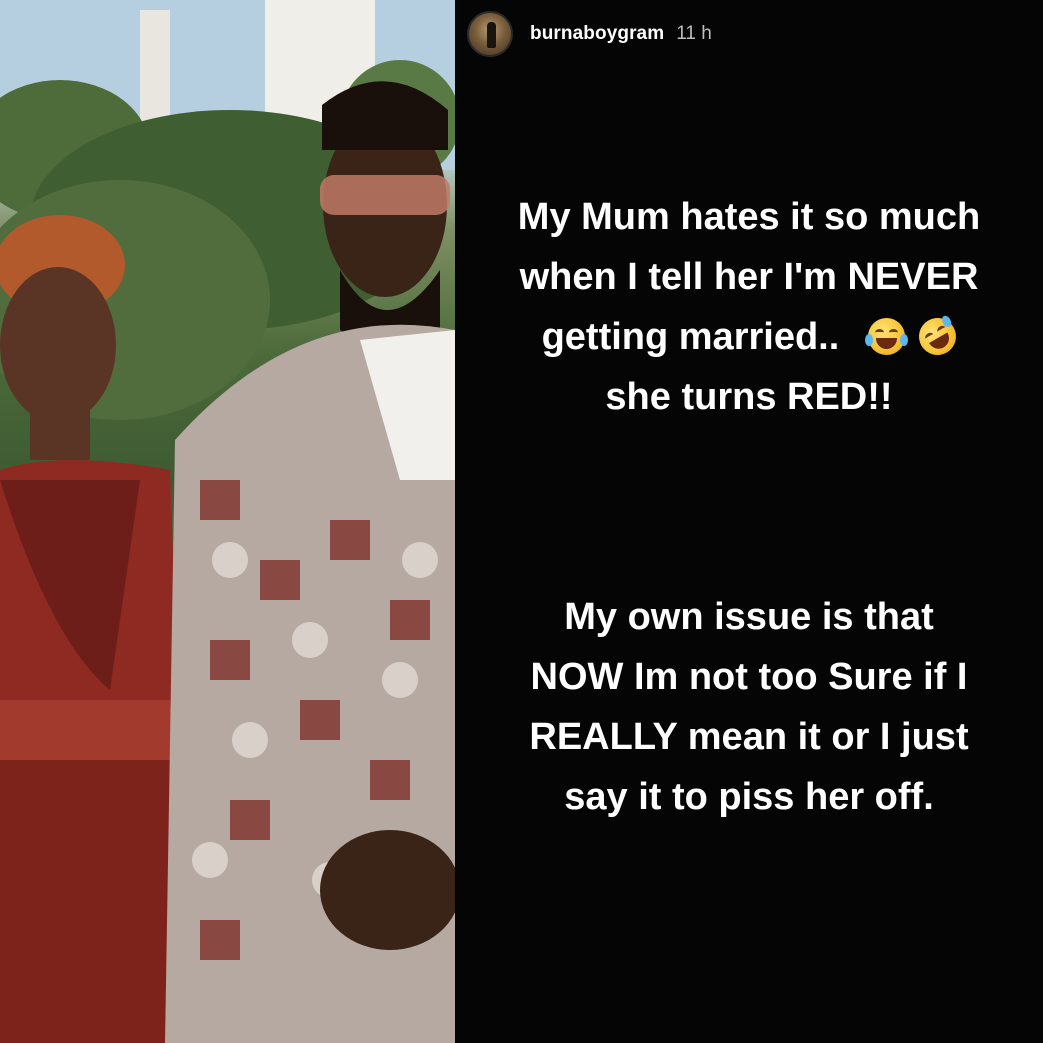  What do you see at coordinates (938, 336) in the screenshot?
I see `rolling-on-floor-laughing-emoji-icon` at bounding box center [938, 336].